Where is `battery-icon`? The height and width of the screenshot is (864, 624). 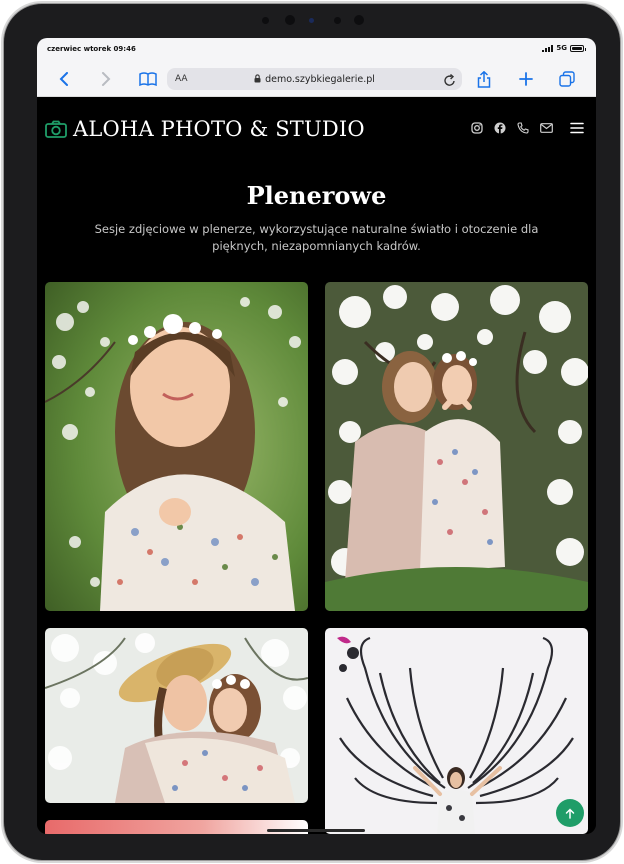
battery-icon is located at coordinates (578, 48).